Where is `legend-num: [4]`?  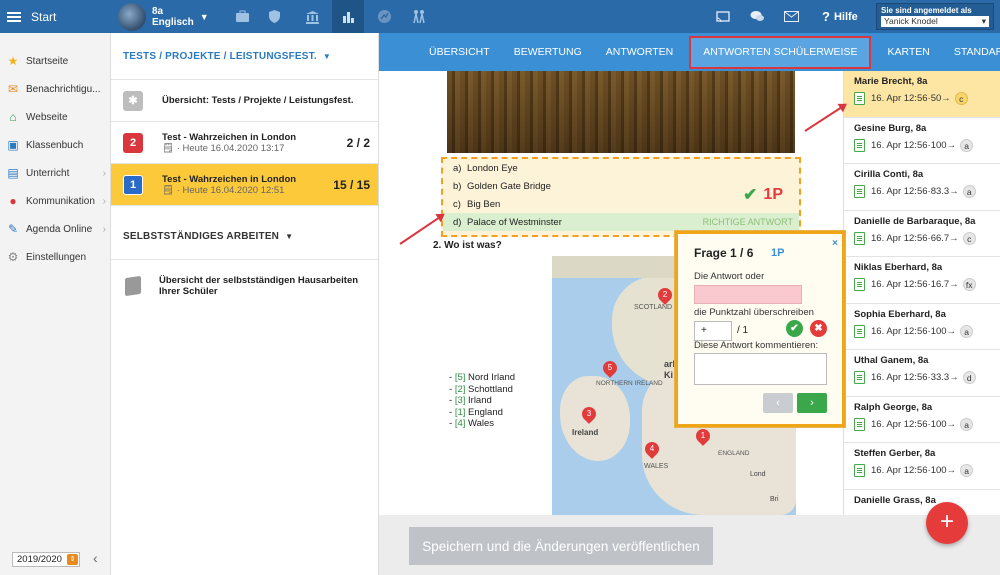
legend-num: [4] is located at coordinates (460, 423).